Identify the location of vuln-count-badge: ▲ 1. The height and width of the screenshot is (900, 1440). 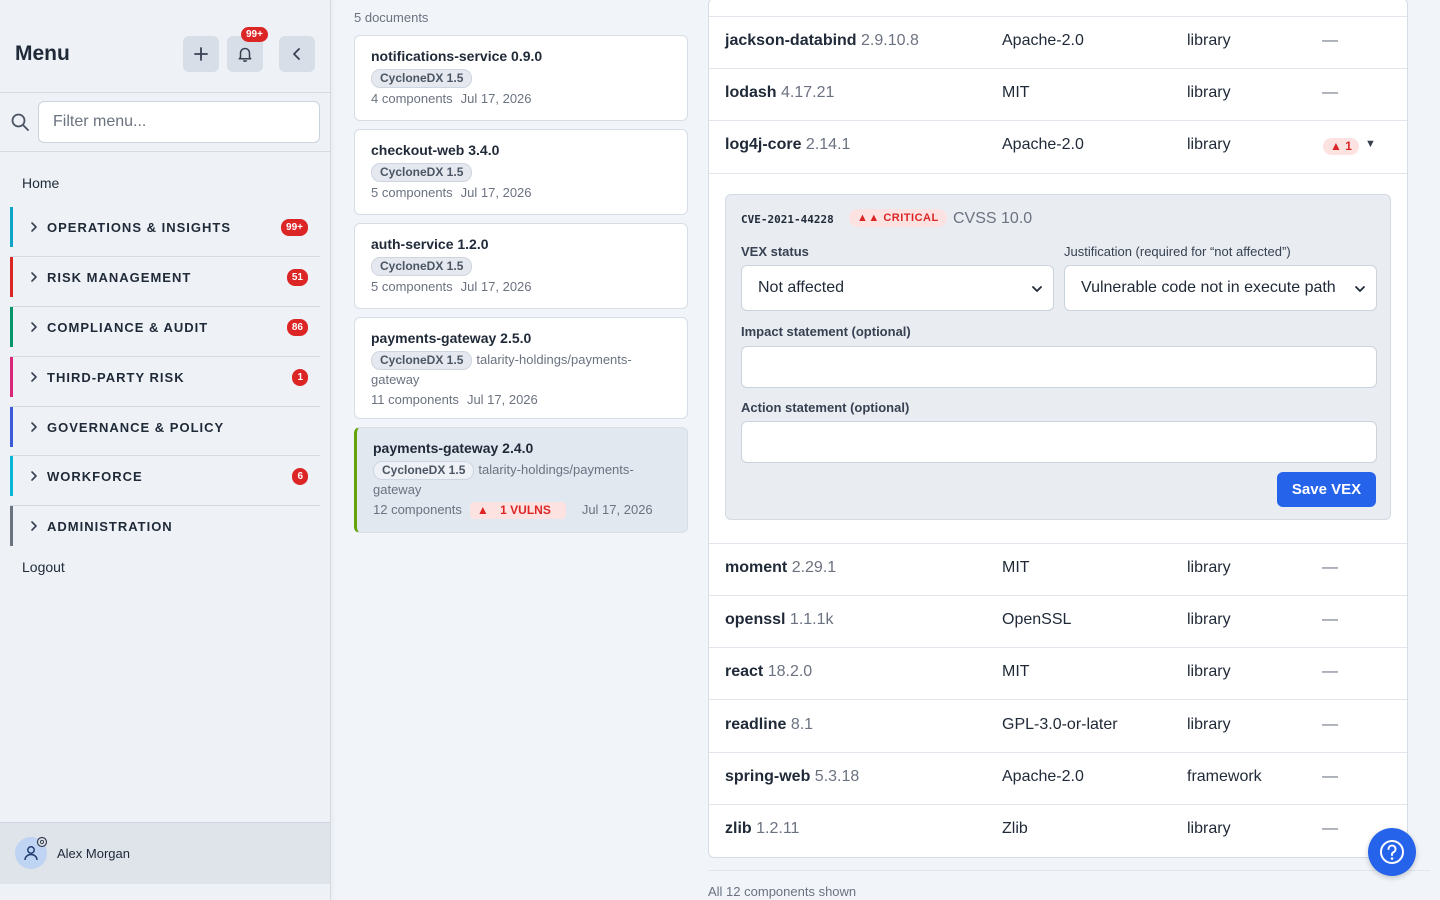
(1341, 146).